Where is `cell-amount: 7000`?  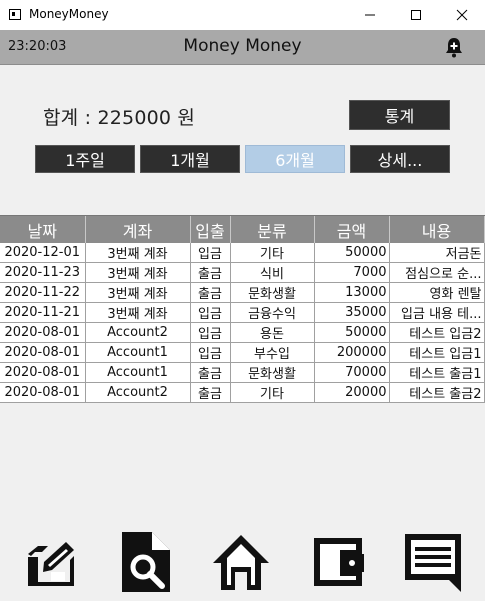
cell-amount: 7000 is located at coordinates (352, 272).